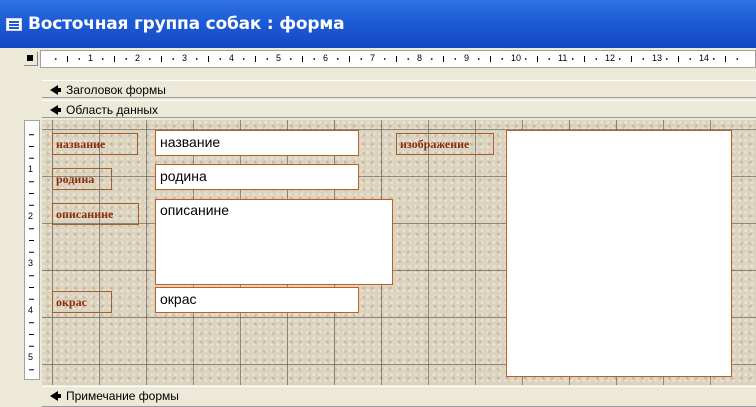 The height and width of the screenshot is (407, 756). I want to click on label-rodina: родина, so click(82, 179).